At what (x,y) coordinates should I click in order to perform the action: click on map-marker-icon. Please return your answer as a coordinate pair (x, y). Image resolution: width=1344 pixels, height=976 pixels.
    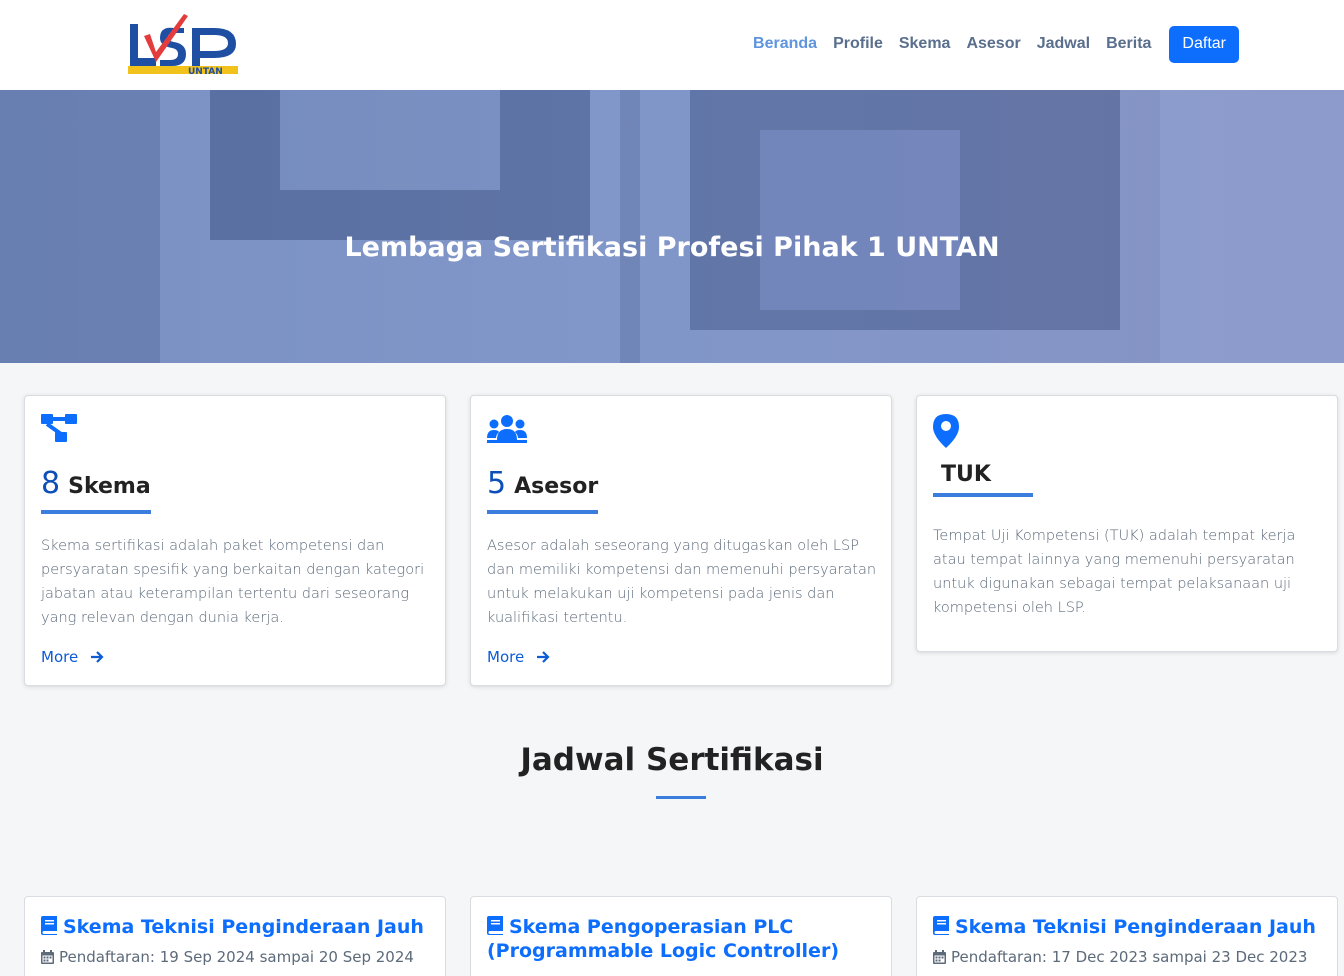
    Looking at the image, I should click on (946, 431).